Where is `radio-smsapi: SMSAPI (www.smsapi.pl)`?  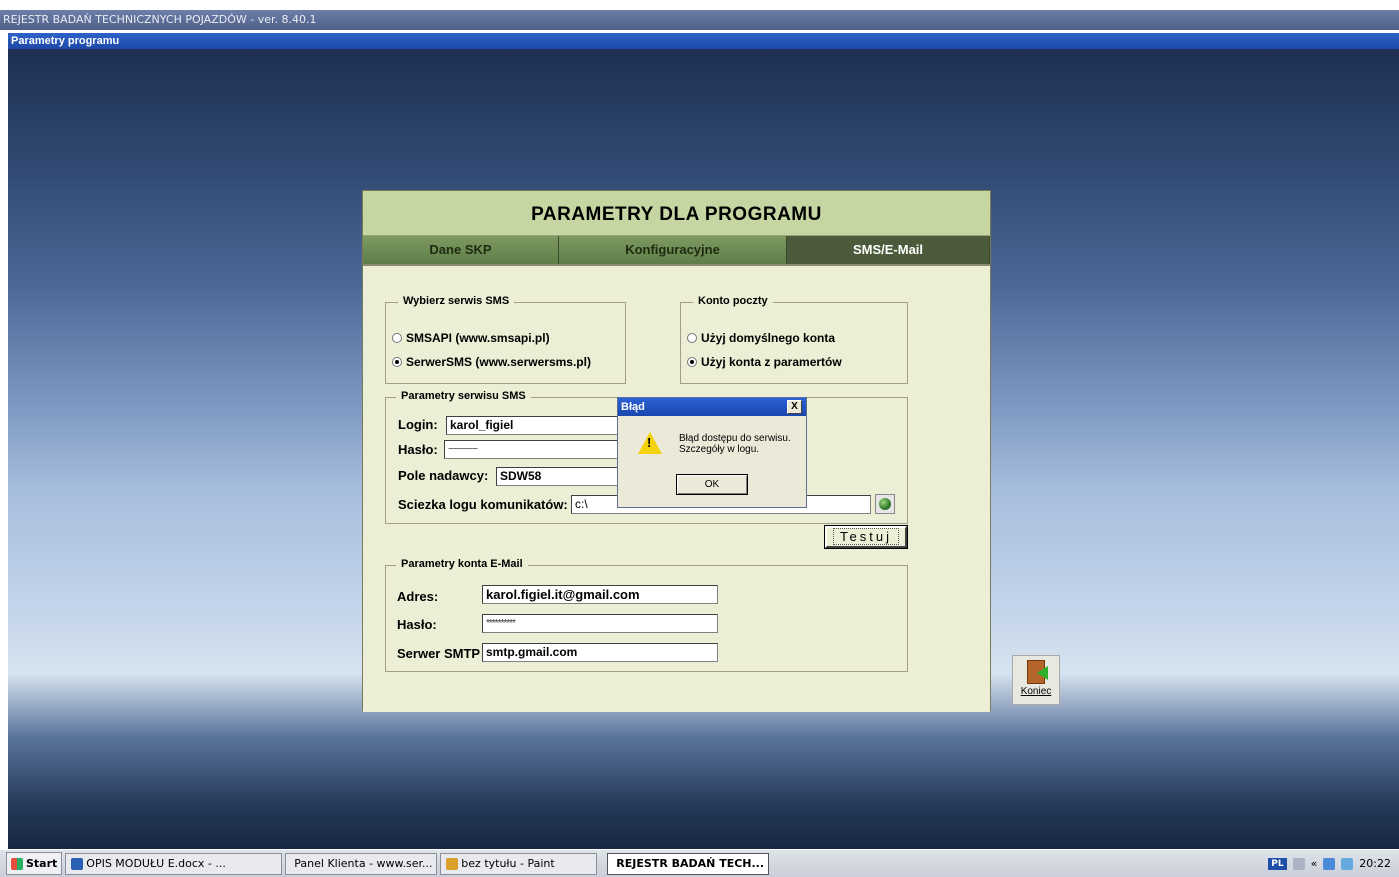
radio-smsapi: SMSAPI (www.smsapi.pl) is located at coordinates (471, 338).